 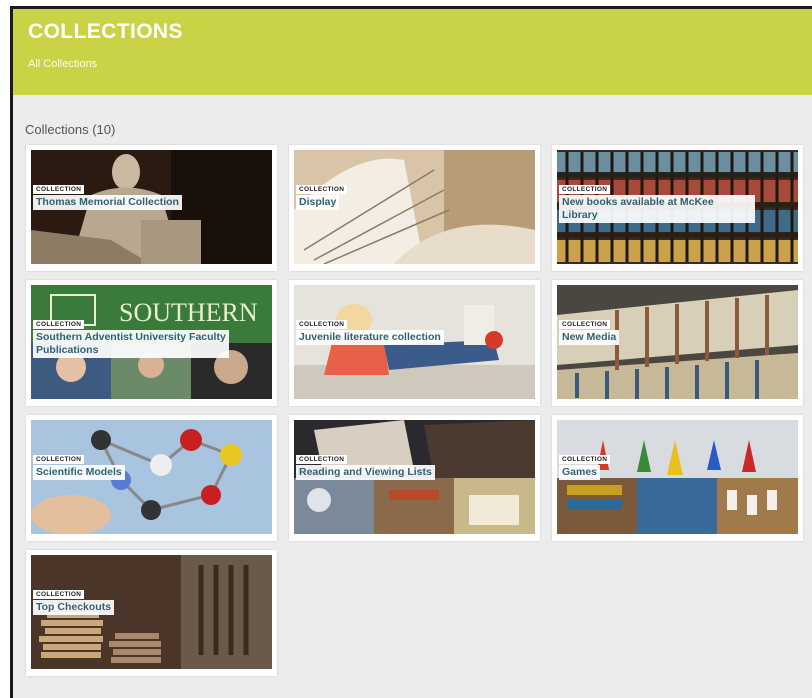 I want to click on collection-title: New Media, so click(x=589, y=337).